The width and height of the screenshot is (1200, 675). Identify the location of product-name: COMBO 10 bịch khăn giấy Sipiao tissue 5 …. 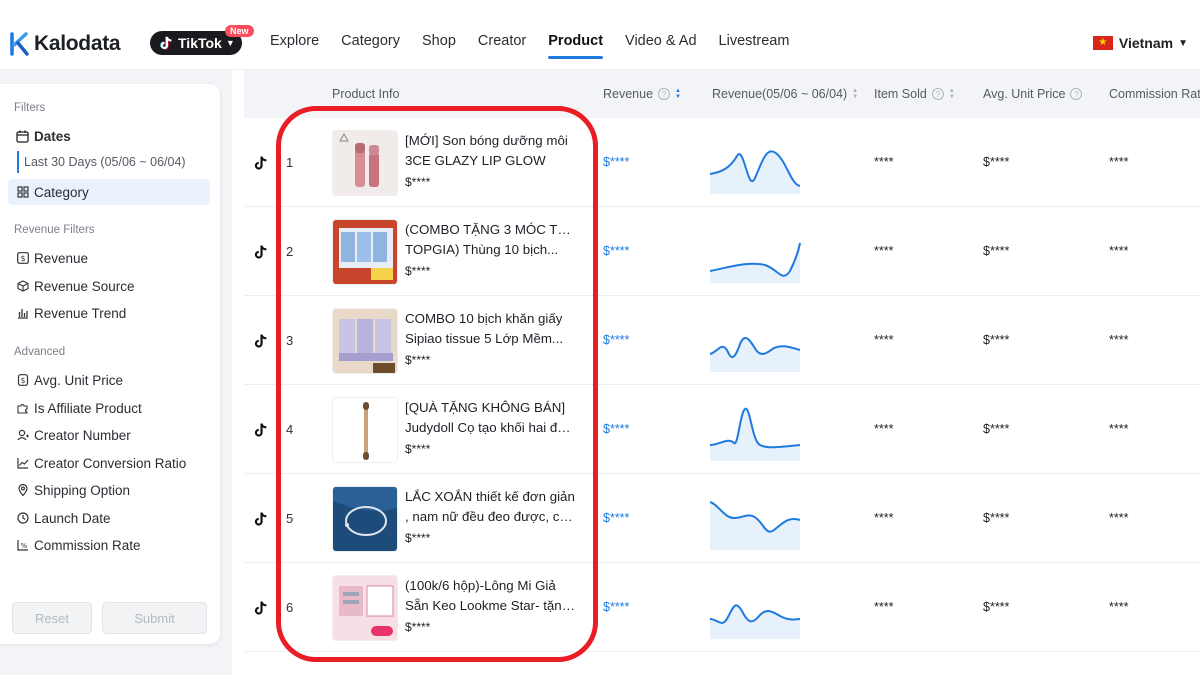
(490, 329).